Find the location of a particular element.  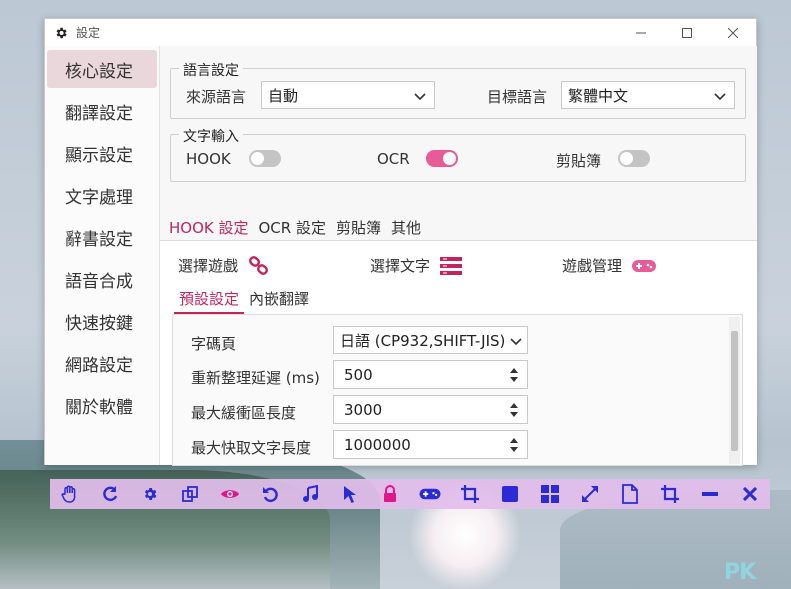

sidebar-item-text-processing: 文字處理 is located at coordinates (102, 195).